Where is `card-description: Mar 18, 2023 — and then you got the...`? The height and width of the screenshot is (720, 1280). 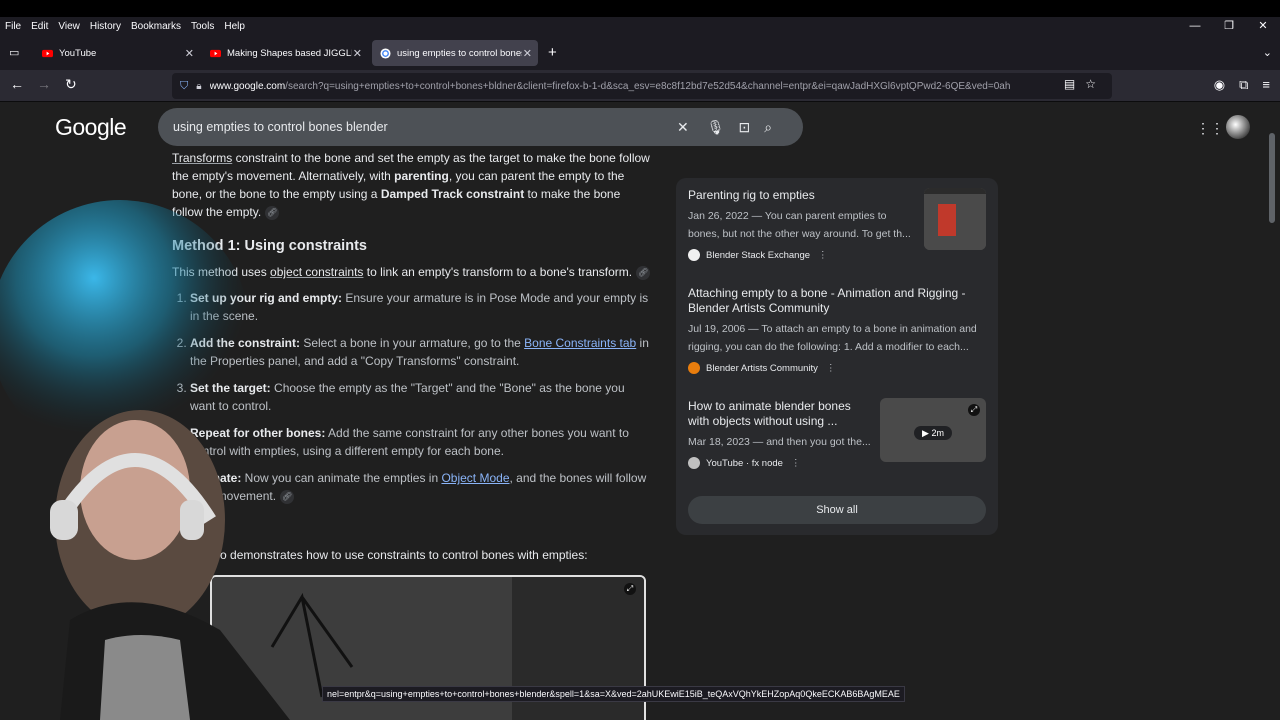 card-description: Mar 18, 2023 — and then you got the... is located at coordinates (779, 442).